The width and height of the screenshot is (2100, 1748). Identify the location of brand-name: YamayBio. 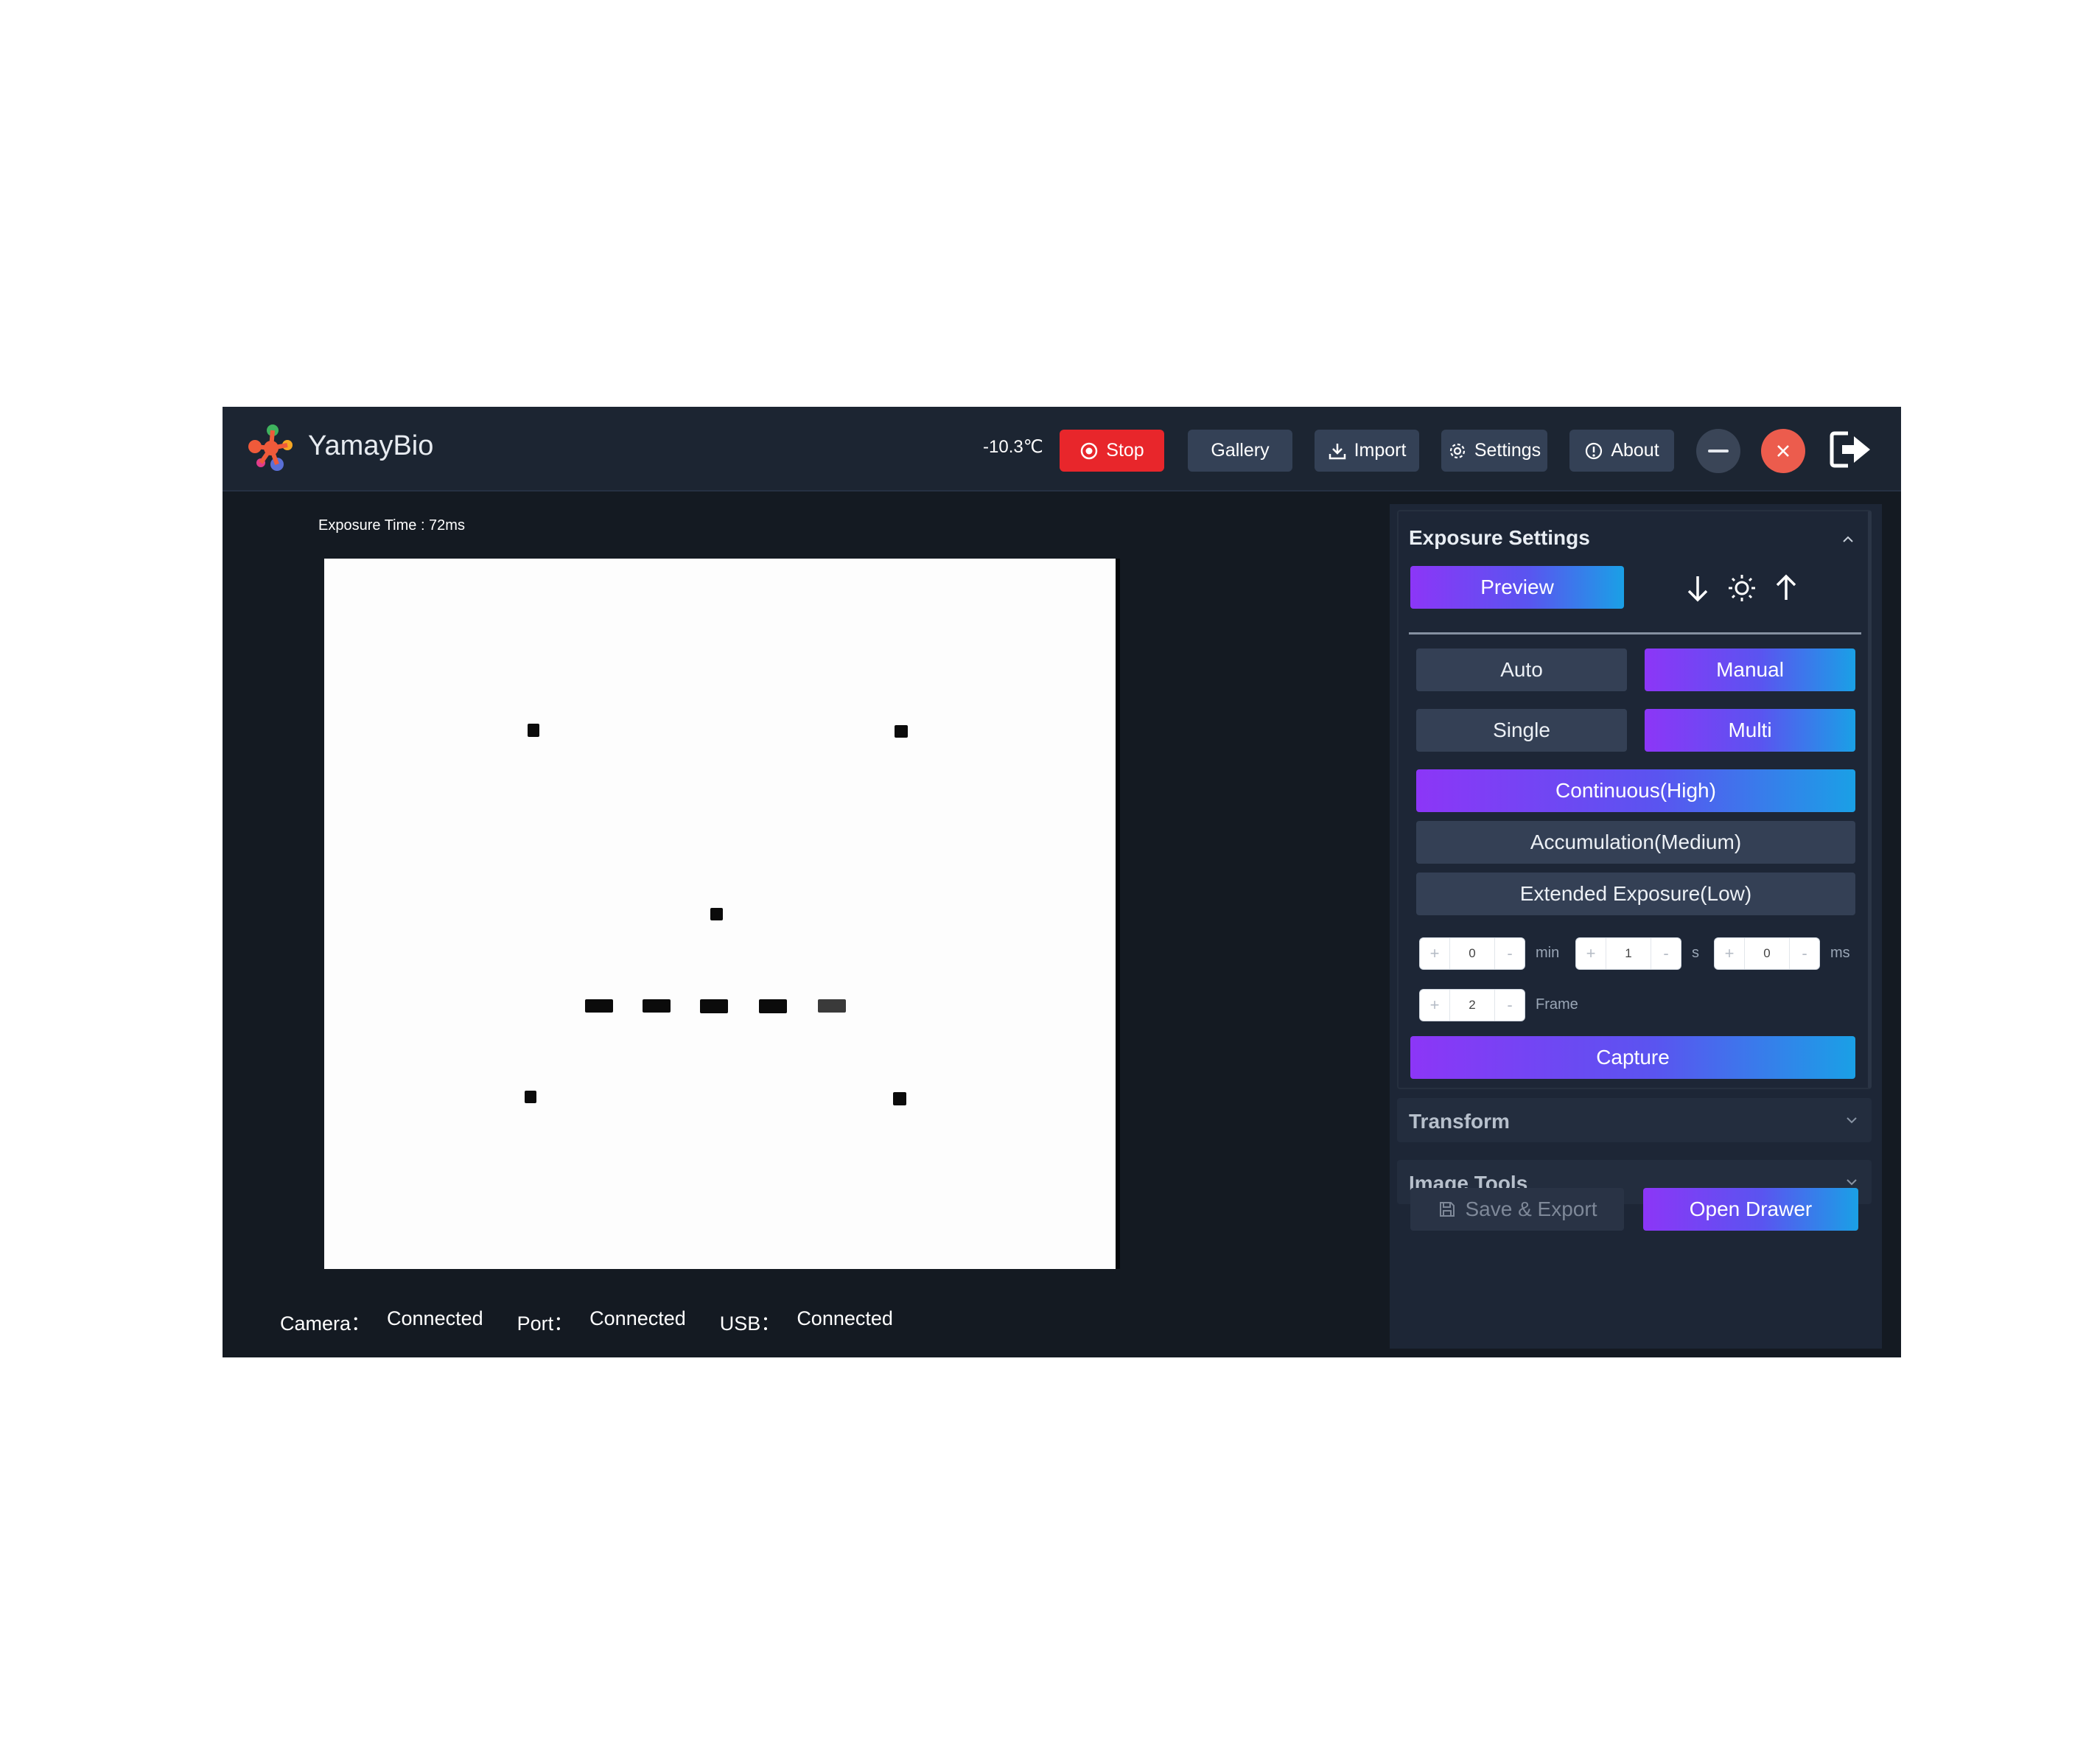
(371, 445).